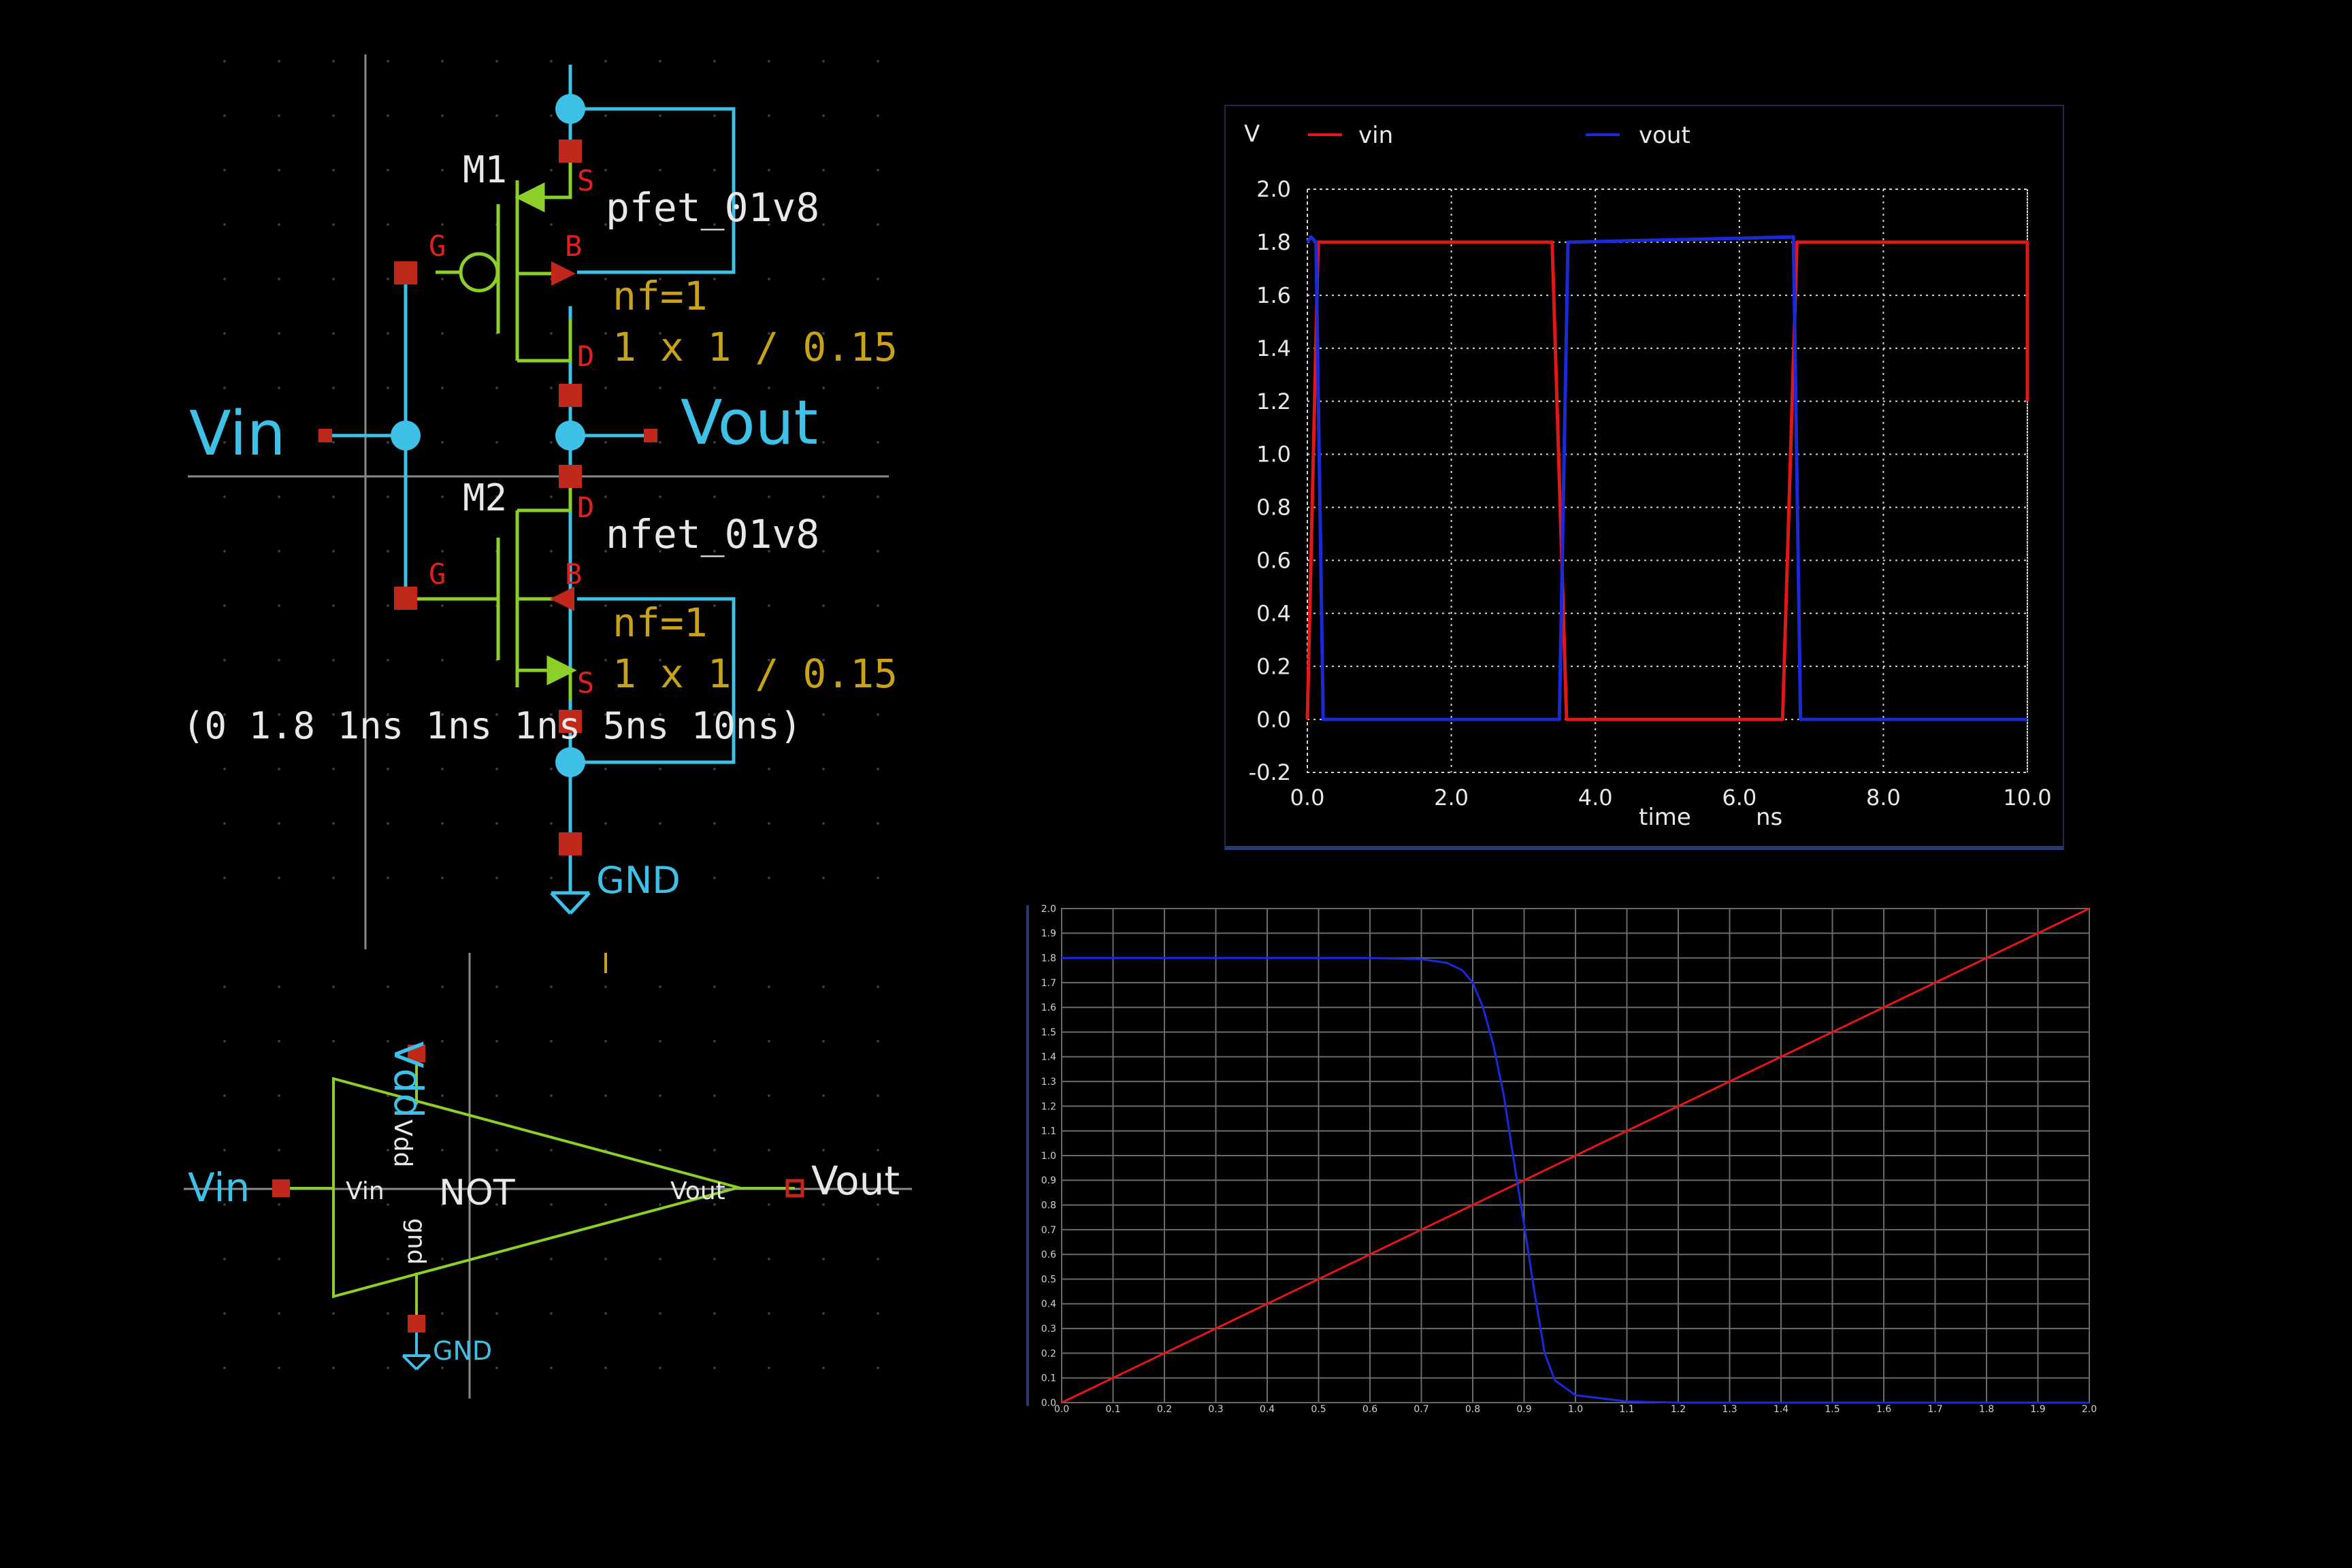 This screenshot has width=2352, height=1568. I want to click on x-tick-label: 0.9, so click(1524, 1410).